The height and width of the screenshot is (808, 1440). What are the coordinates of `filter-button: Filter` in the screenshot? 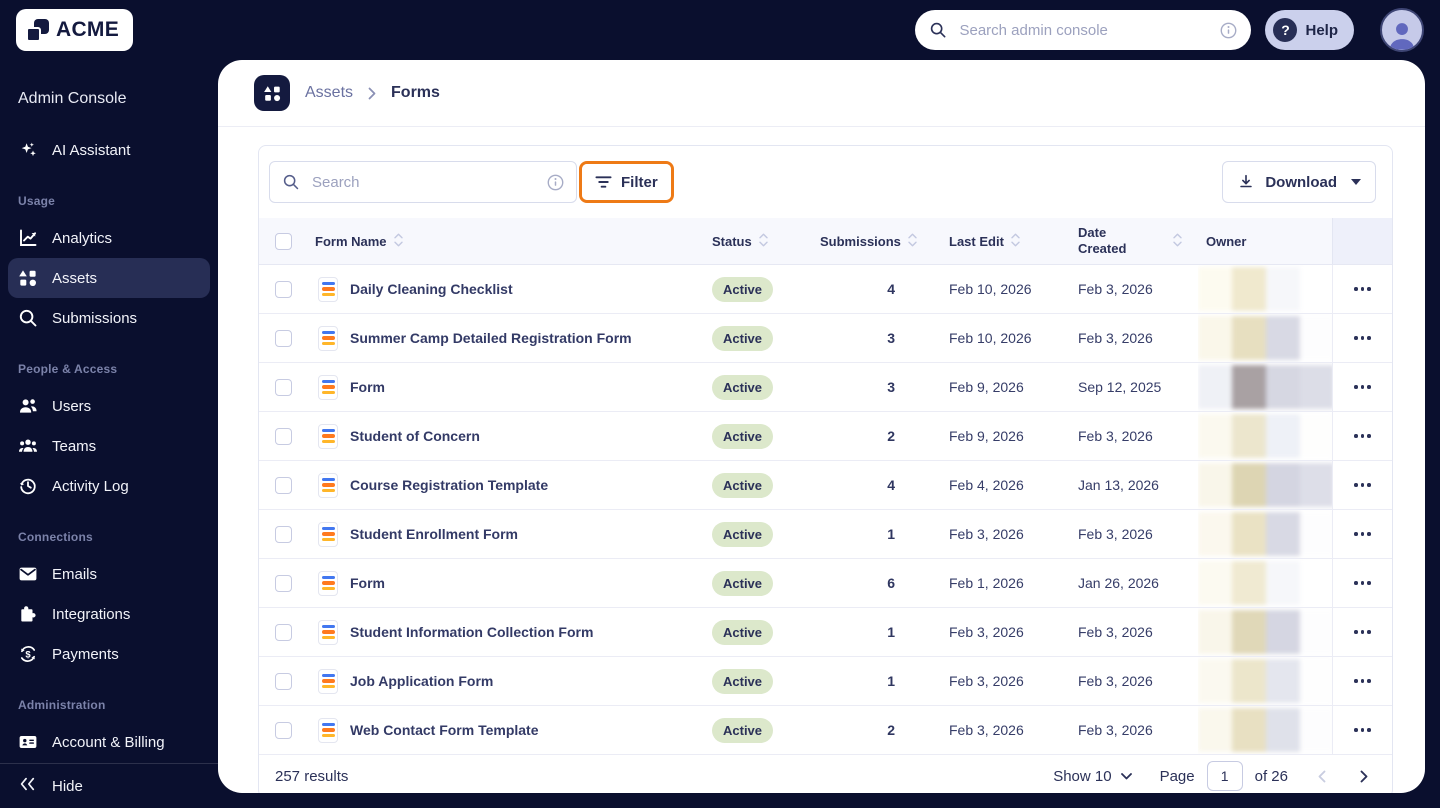 It's located at (626, 182).